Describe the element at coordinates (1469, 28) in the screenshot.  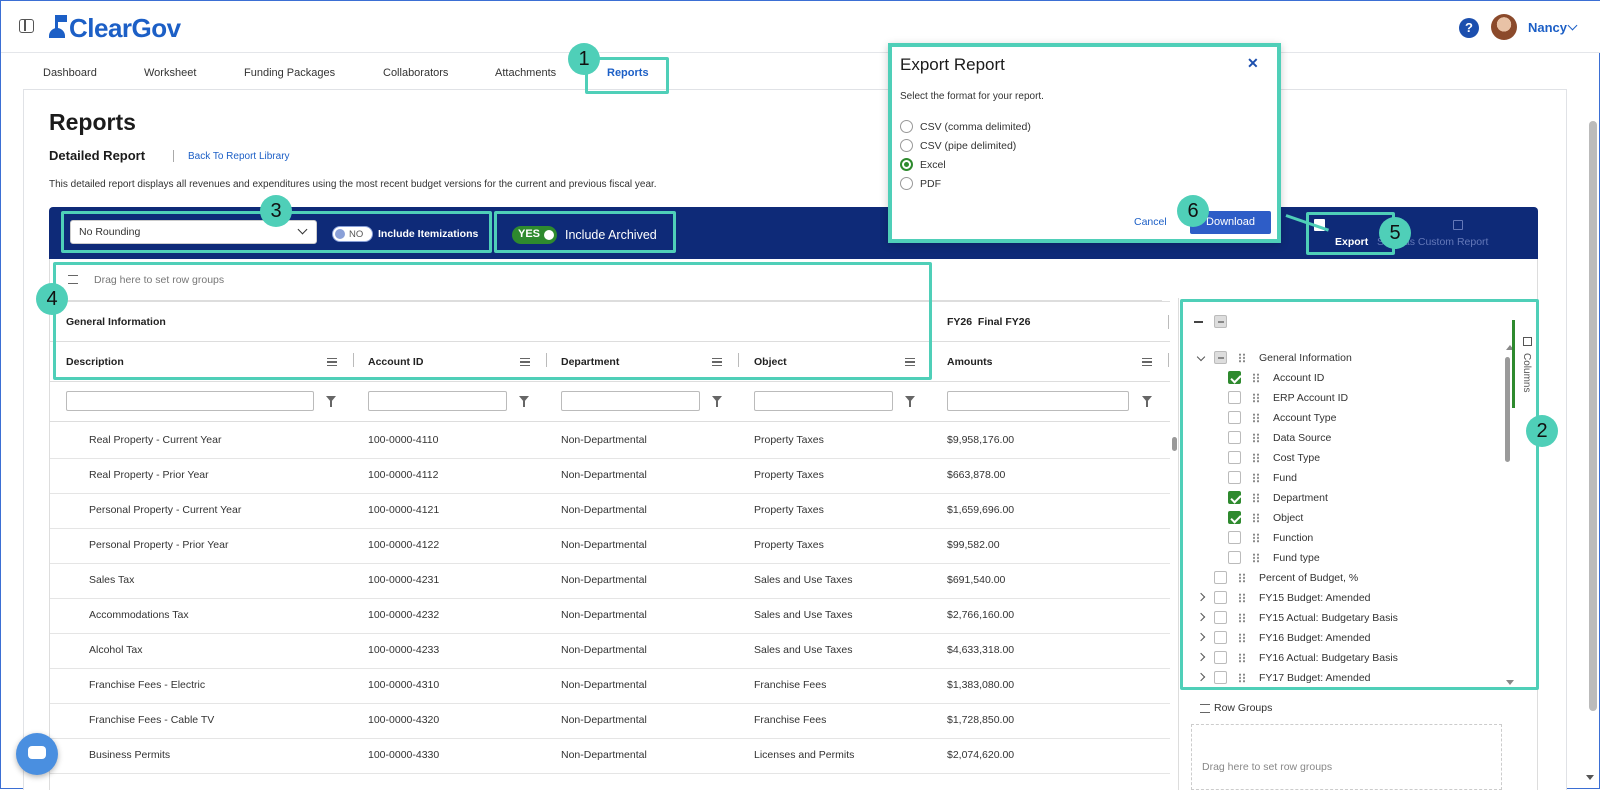
I see `help-icon: ?` at that location.